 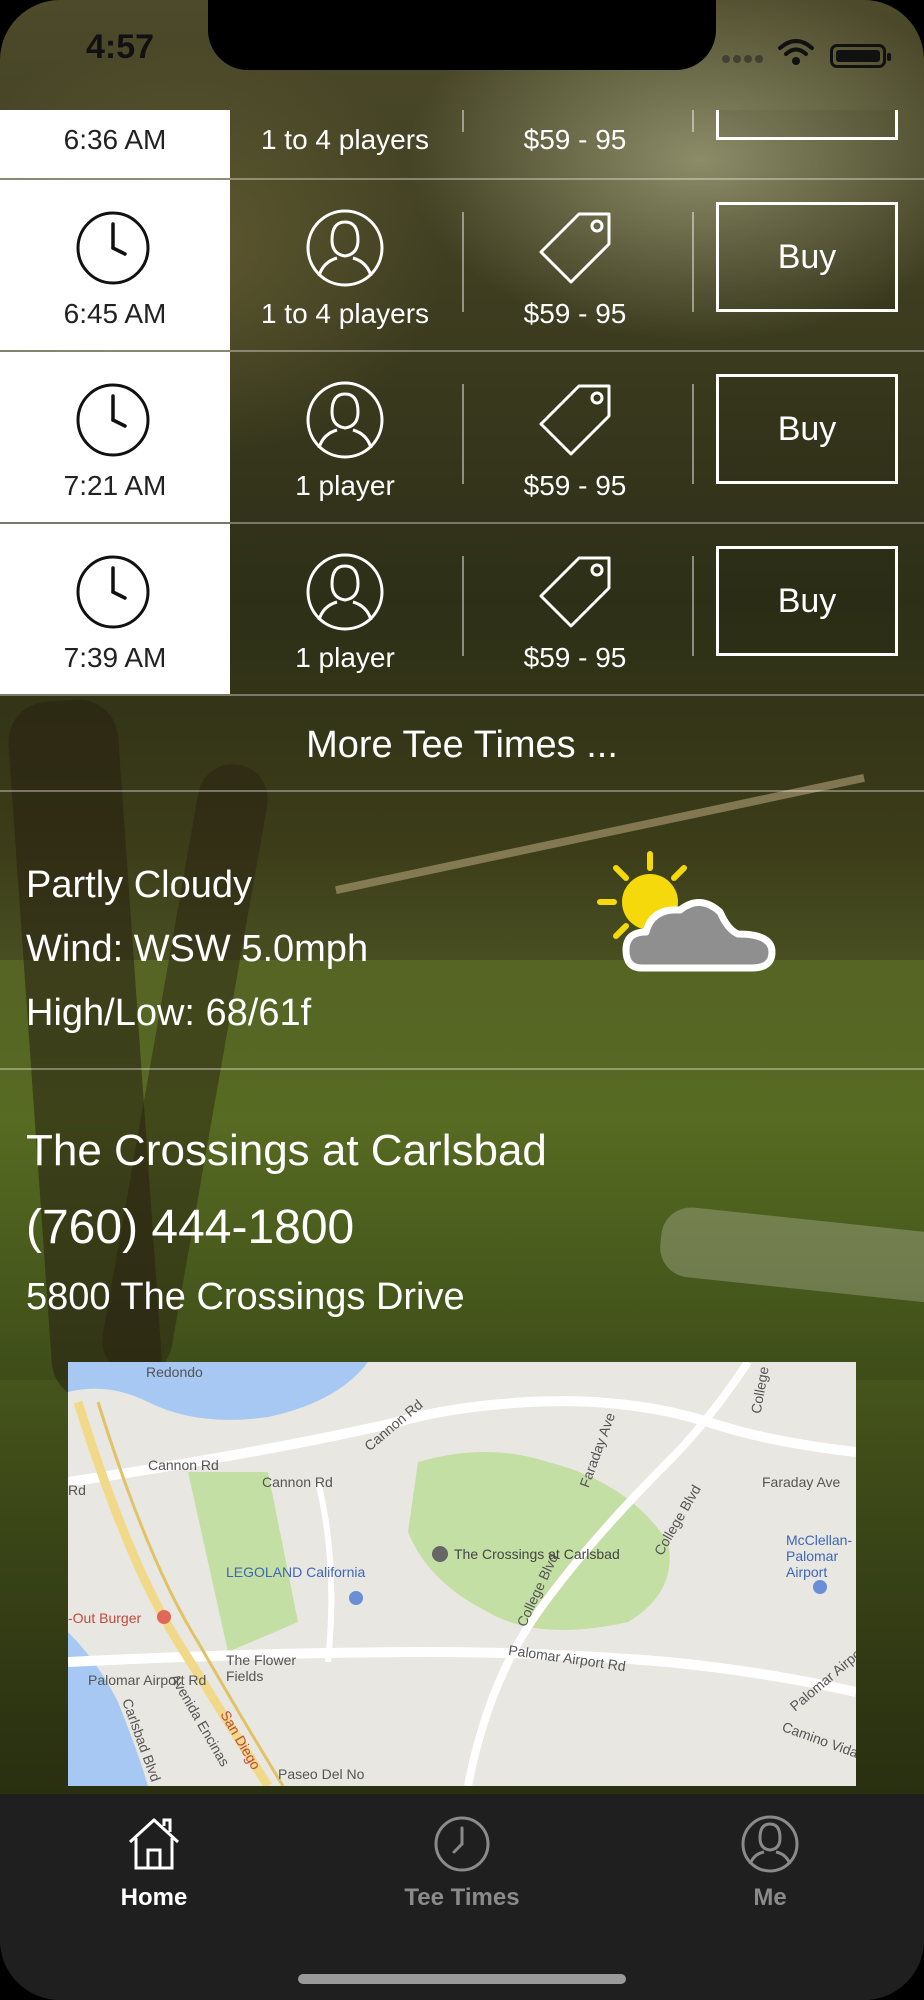 I want to click on tee-time-row: 6:36 AM 1 to 4 players $59 - 95, so click(x=462, y=145).